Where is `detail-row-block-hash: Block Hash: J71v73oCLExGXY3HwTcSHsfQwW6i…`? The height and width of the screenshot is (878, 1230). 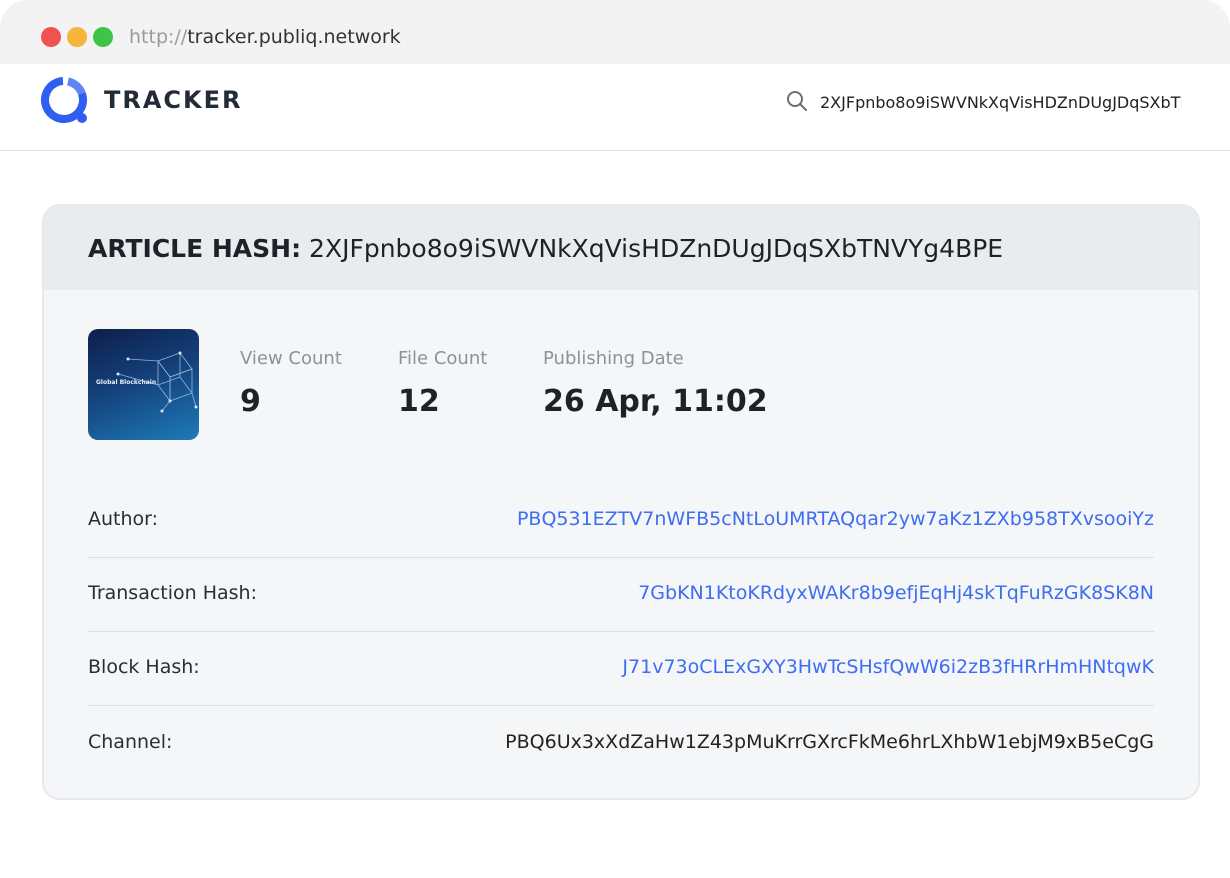
detail-row-block-hash: Block Hash: J71v73oCLExGXY3HwTcSHsfQwW6i… is located at coordinates (621, 668).